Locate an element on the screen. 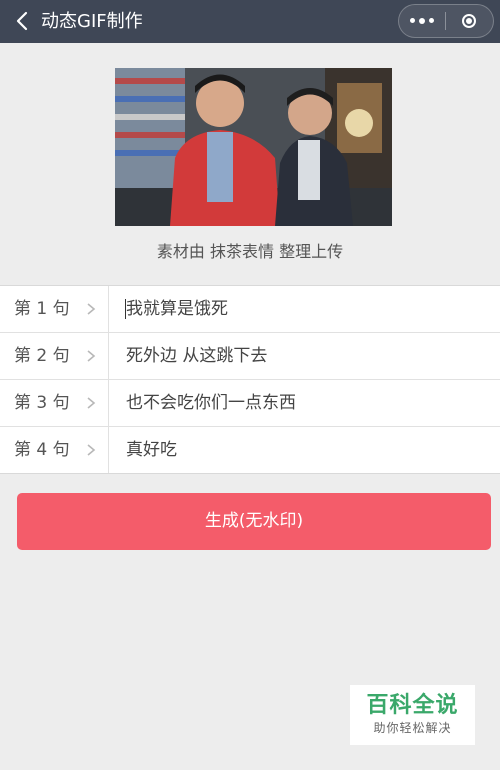 The image size is (500, 770). sentence-input-1: 我就算是饿死 is located at coordinates (306, 309).